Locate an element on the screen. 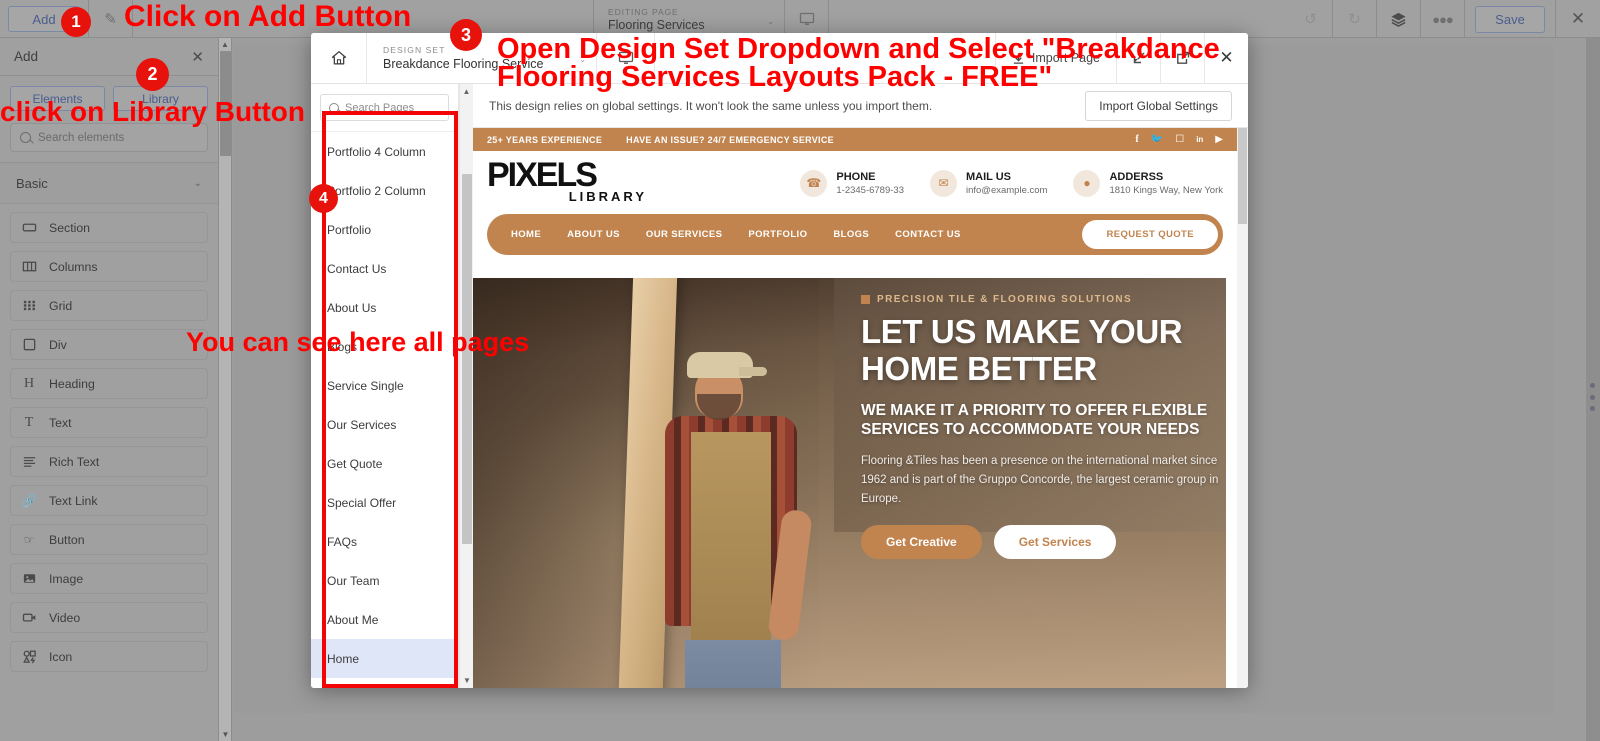 The image size is (1600, 741). linkedin-icon: in is located at coordinates (1199, 139).